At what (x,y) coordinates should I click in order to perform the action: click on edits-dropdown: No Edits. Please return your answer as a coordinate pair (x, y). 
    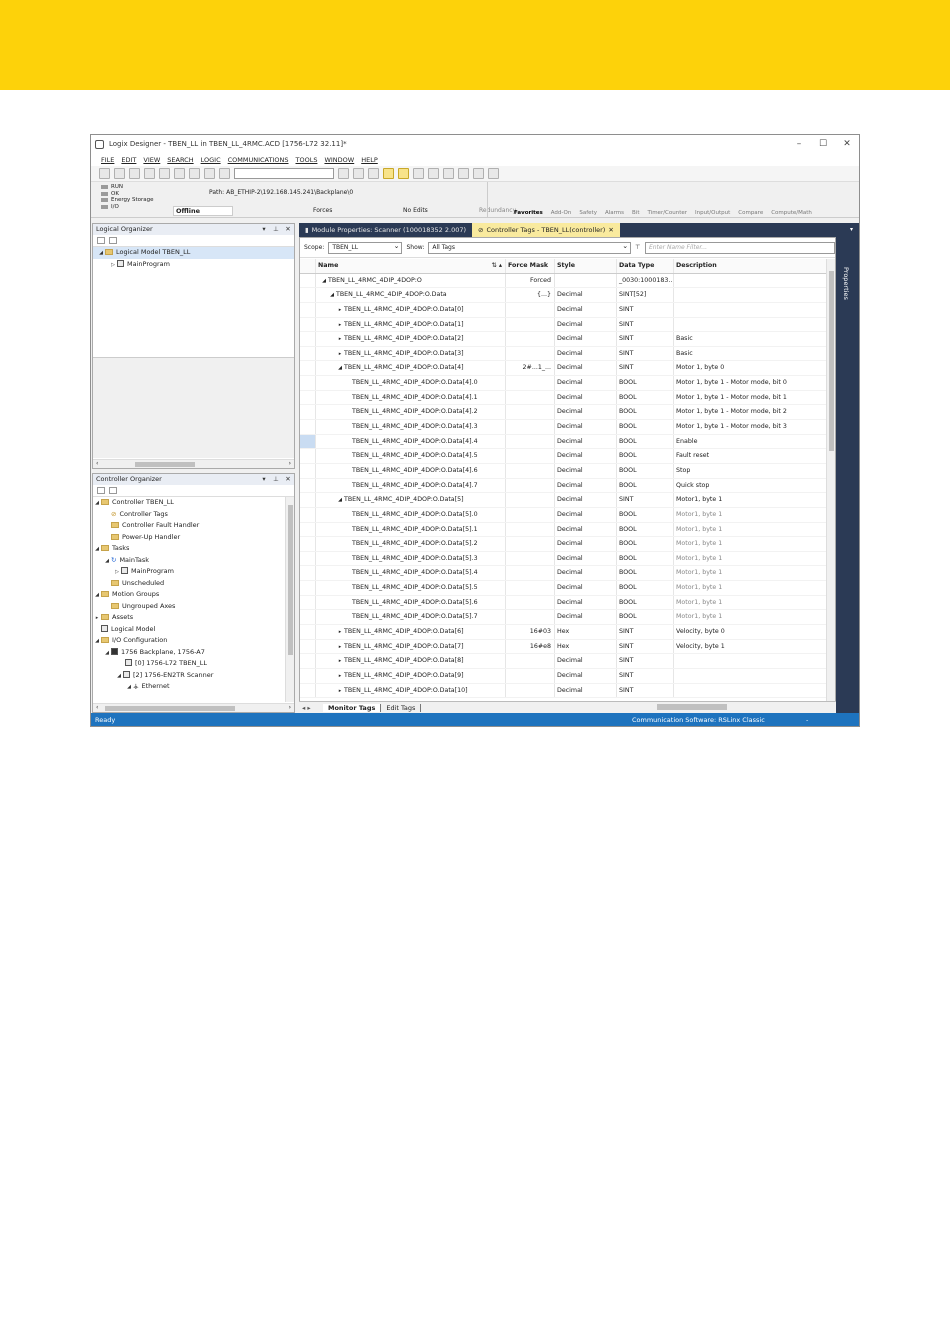
    Looking at the image, I should click on (415, 210).